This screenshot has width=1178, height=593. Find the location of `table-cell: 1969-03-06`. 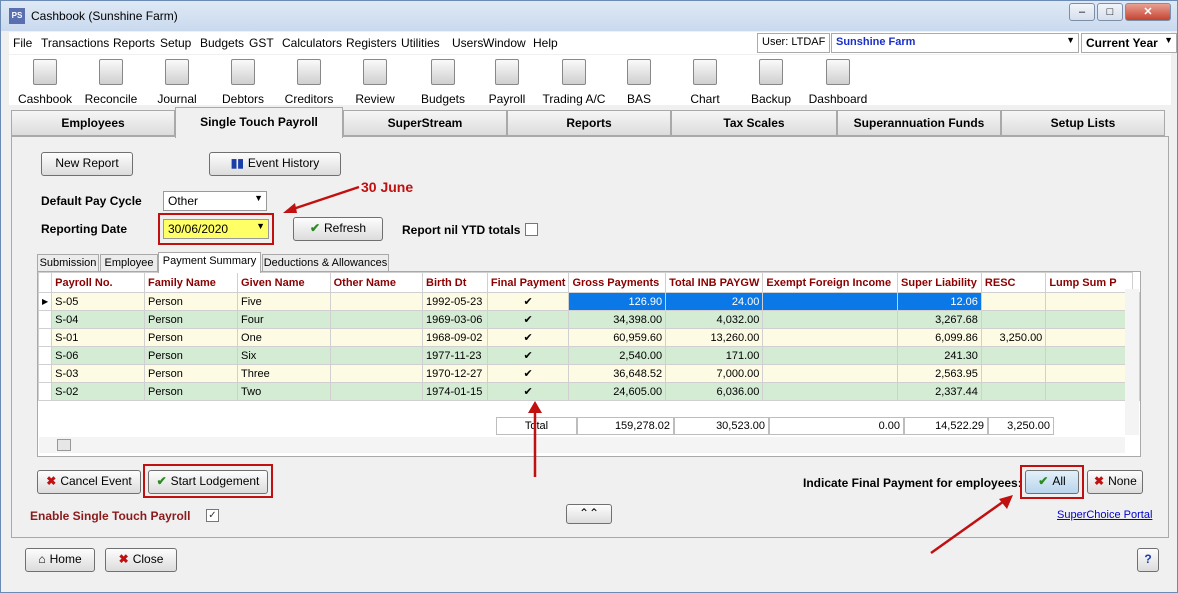

table-cell: 1969-03-06 is located at coordinates (455, 319).